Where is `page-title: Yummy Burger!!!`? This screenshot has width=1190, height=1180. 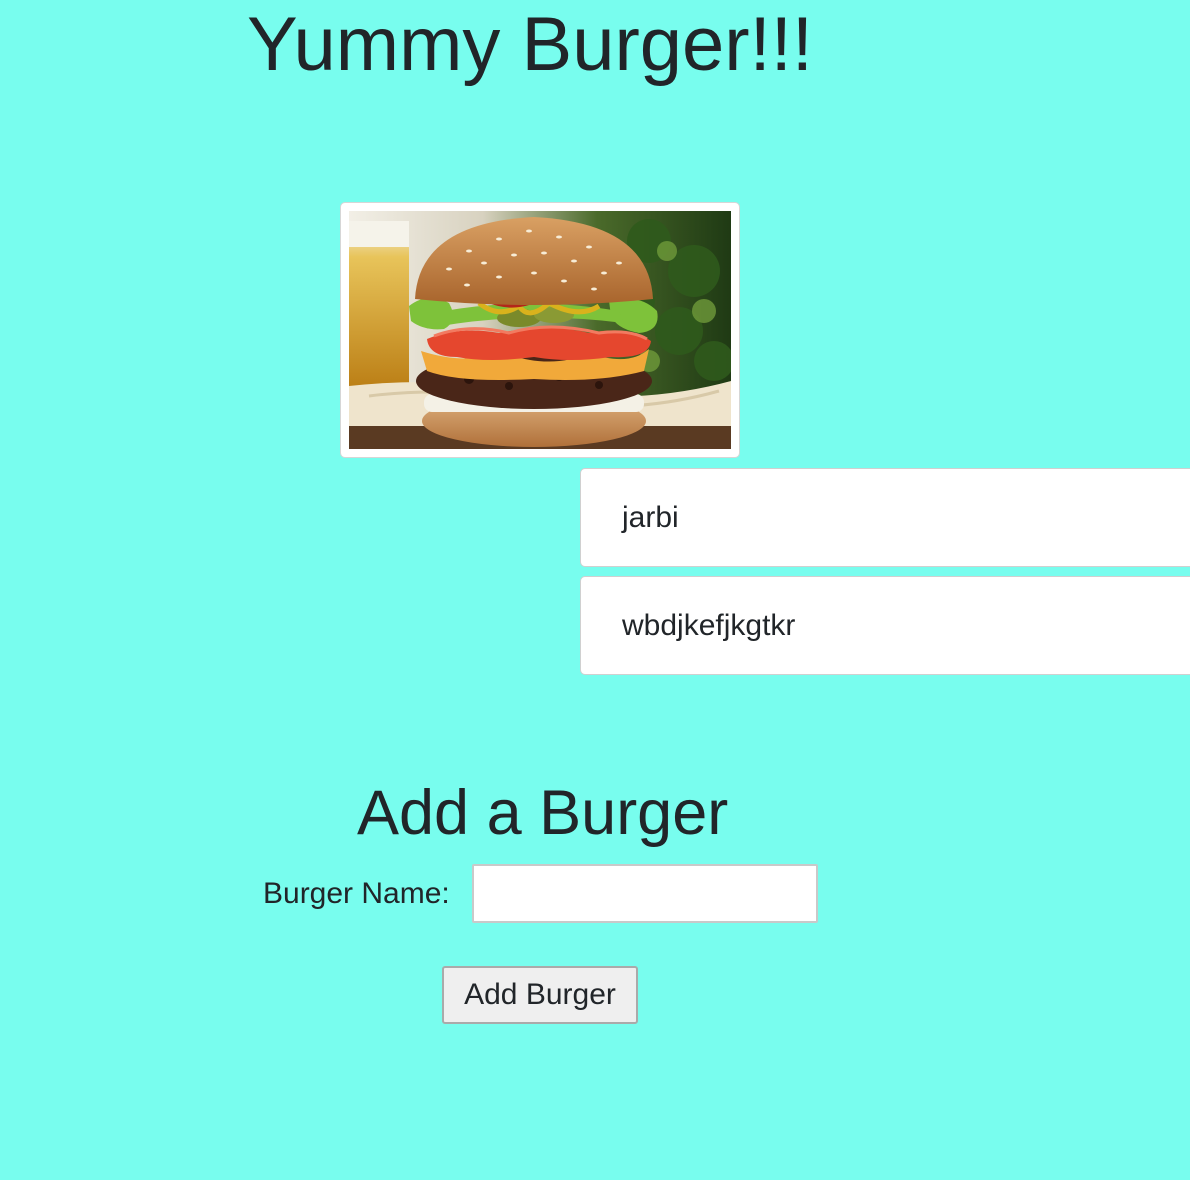
page-title: Yummy Burger!!! is located at coordinates (530, 44).